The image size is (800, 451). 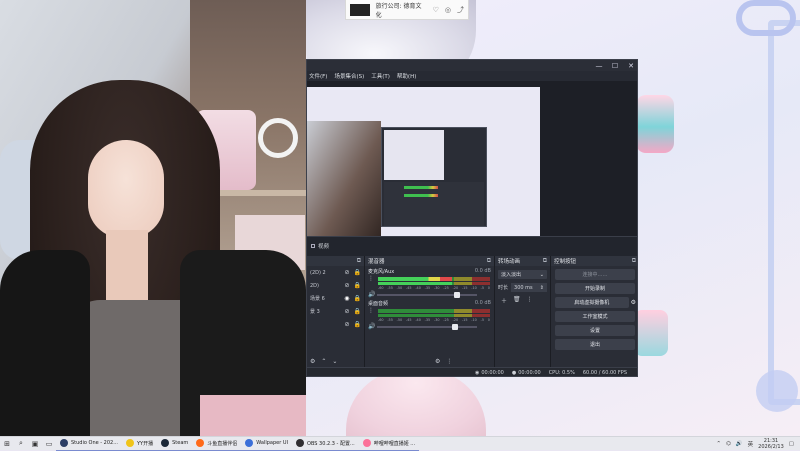 I want to click on source-toolbar, so click(x=472, y=246).